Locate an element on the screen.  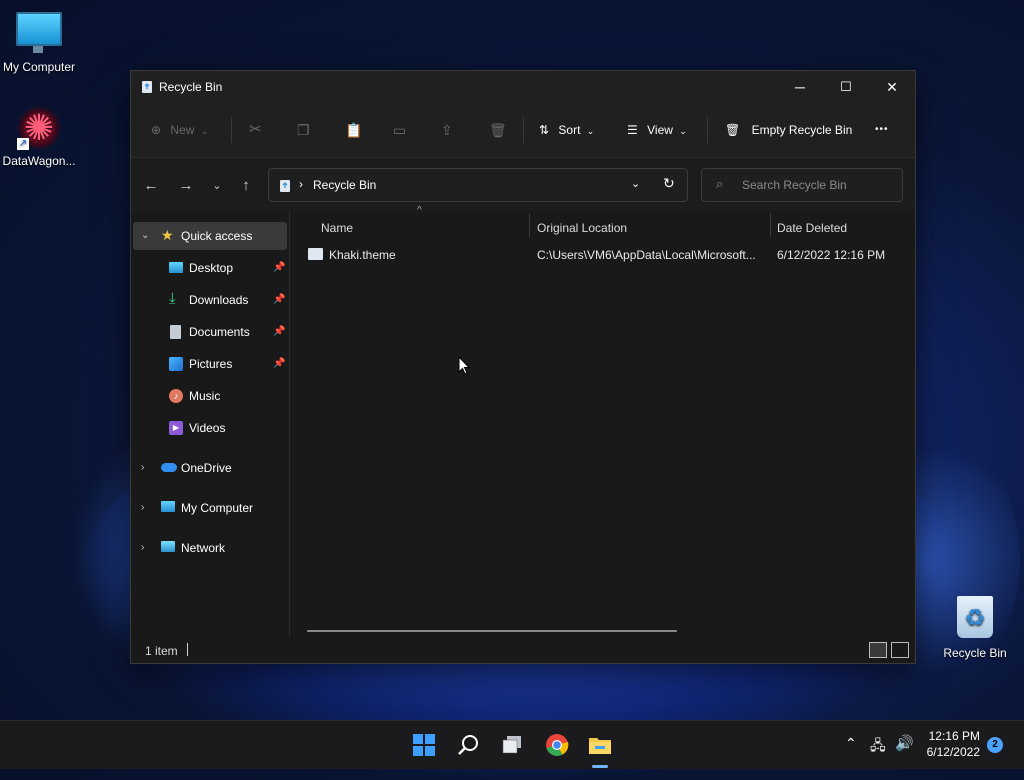
cut-icon: ✂ is located at coordinates (255, 130).